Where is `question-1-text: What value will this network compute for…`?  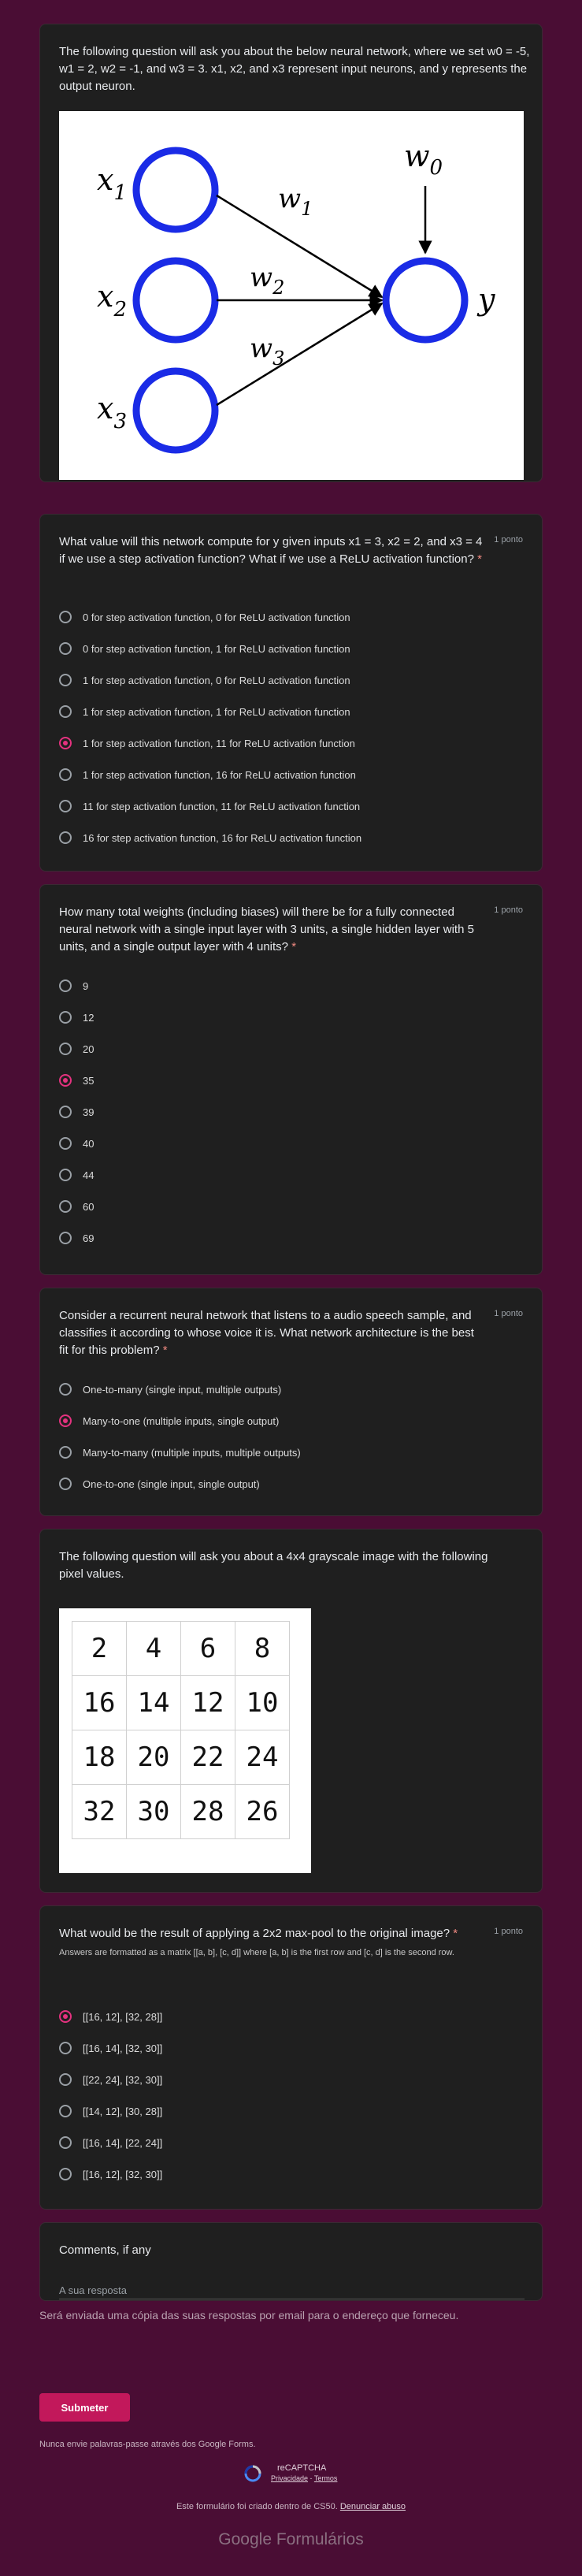
question-1-text: What value will this network compute for… is located at coordinates (271, 550).